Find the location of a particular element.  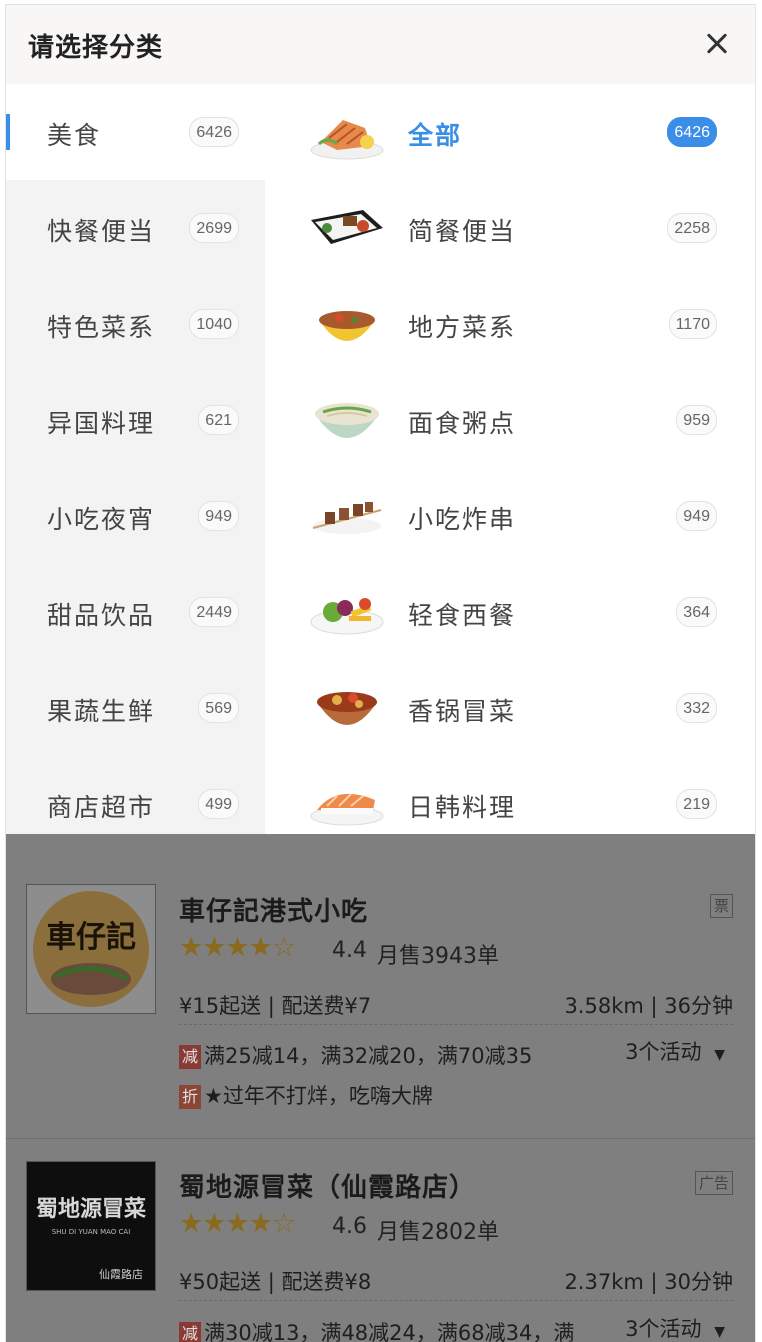

category-count-badge: 499 is located at coordinates (218, 804).